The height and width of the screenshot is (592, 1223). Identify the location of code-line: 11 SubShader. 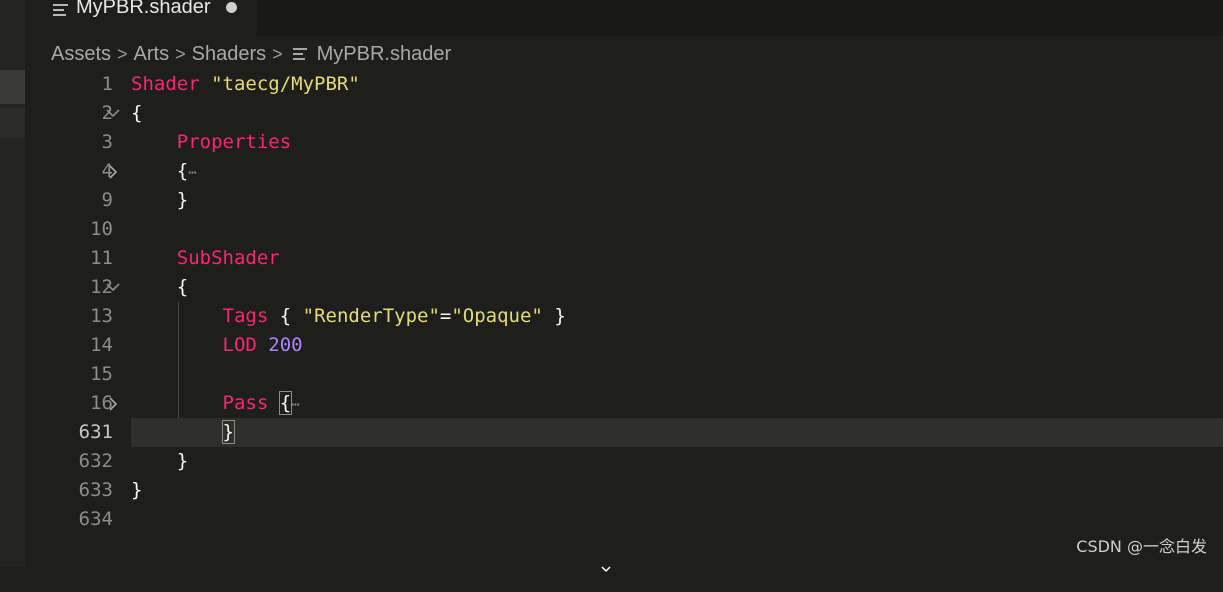
(624, 258).